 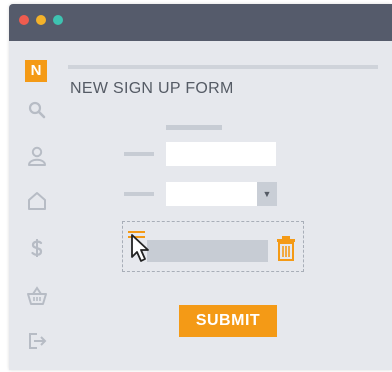 What do you see at coordinates (221, 194) in the screenshot?
I see `dropdown-select: ▼` at bounding box center [221, 194].